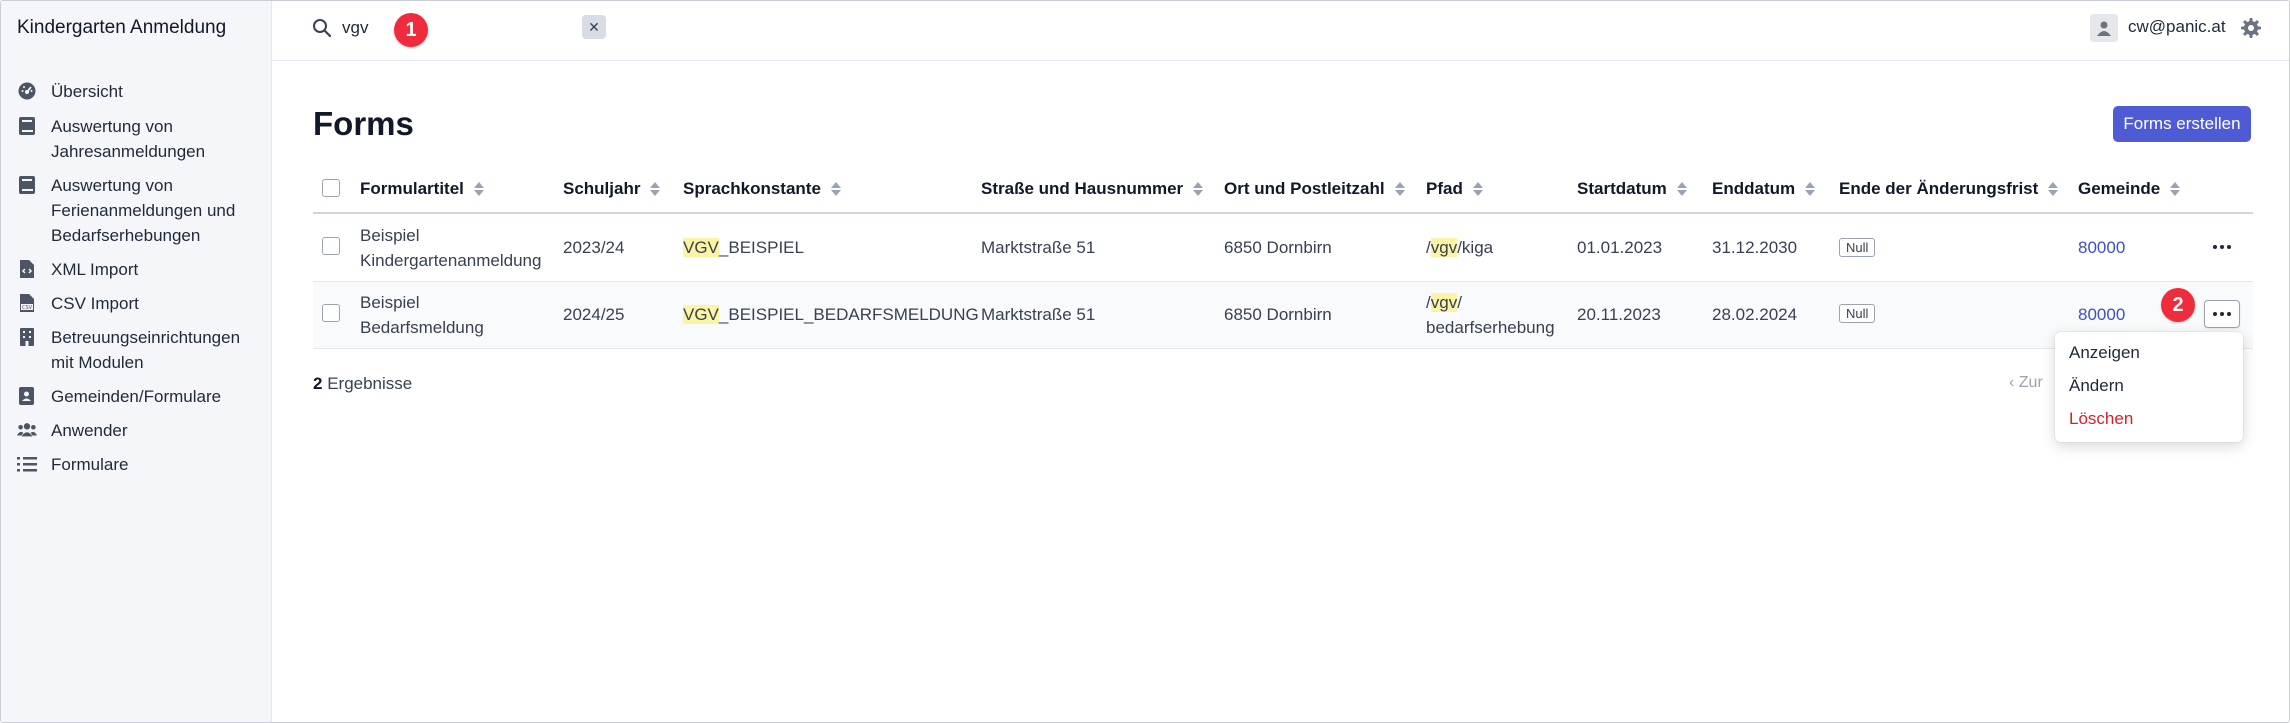 This screenshot has width=2290, height=723. Describe the element at coordinates (1949, 189) in the screenshot. I see `column-header-aenderungsfrist: Ende der Änderungsfrist` at that location.